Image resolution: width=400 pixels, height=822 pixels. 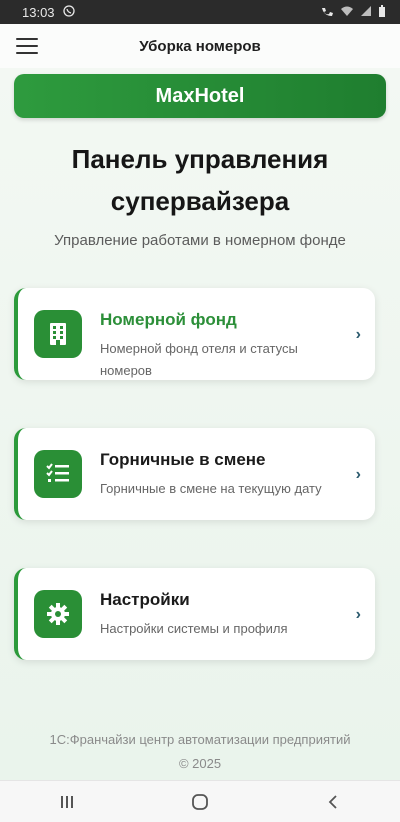 What do you see at coordinates (58, 334) in the screenshot?
I see `building-icon` at bounding box center [58, 334].